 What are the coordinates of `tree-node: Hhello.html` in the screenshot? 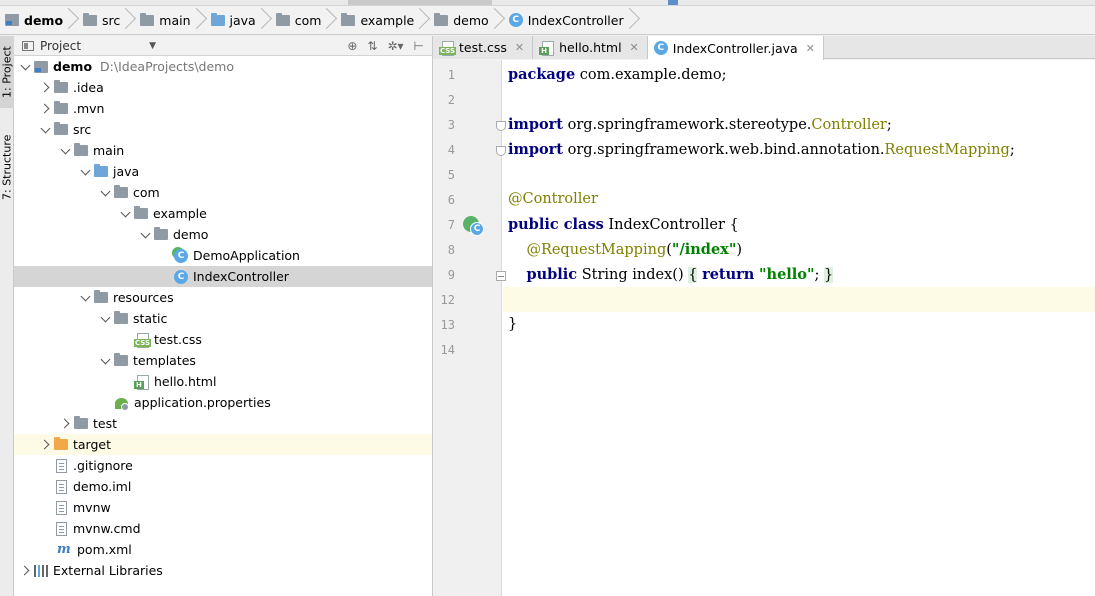 It's located at (223, 381).